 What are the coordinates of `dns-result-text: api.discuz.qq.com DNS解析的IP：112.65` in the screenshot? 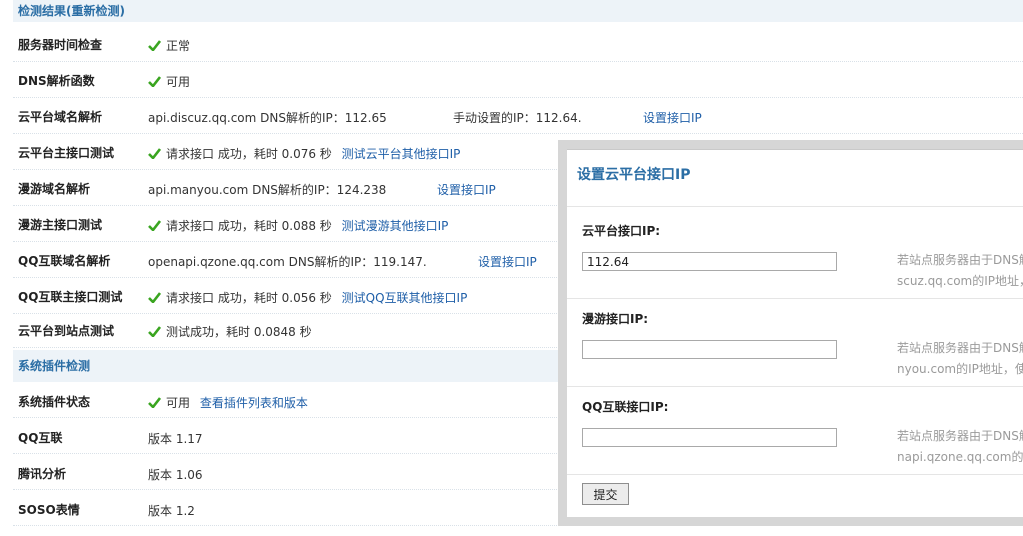 It's located at (267, 118).